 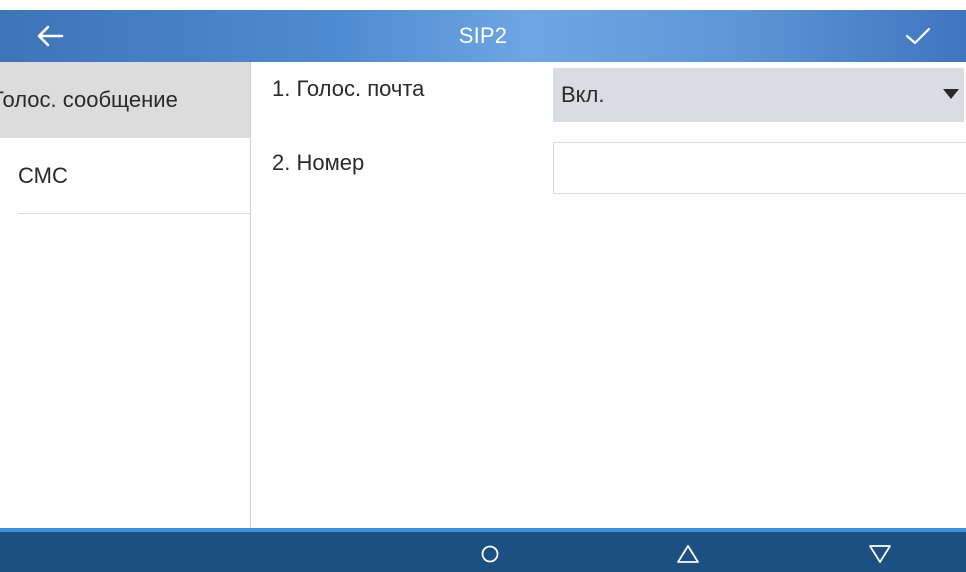 What do you see at coordinates (951, 94) in the screenshot?
I see `caret-down-icon` at bounding box center [951, 94].